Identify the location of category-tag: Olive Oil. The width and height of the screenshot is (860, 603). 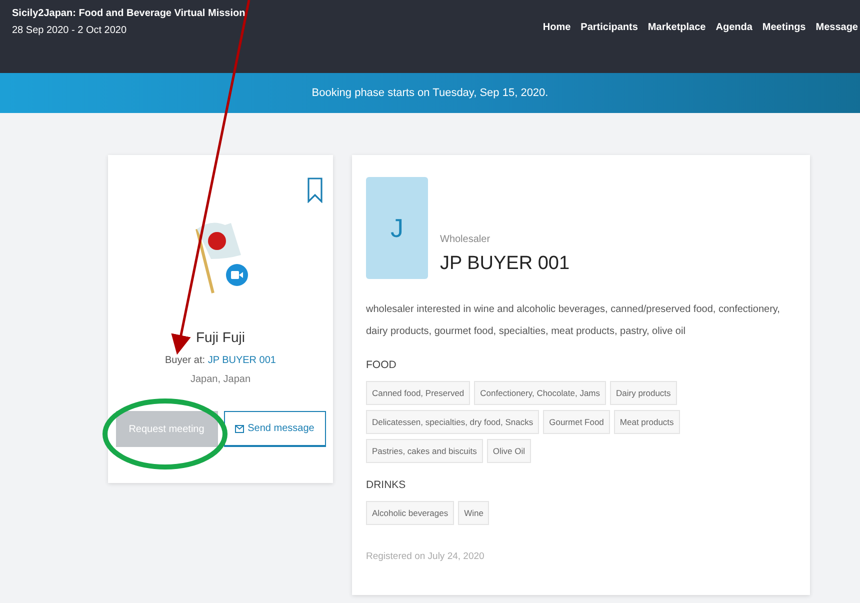
(509, 451).